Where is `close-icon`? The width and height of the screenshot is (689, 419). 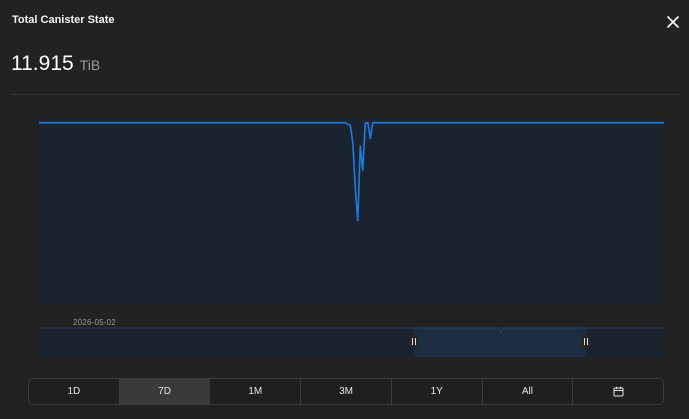 close-icon is located at coordinates (673, 22).